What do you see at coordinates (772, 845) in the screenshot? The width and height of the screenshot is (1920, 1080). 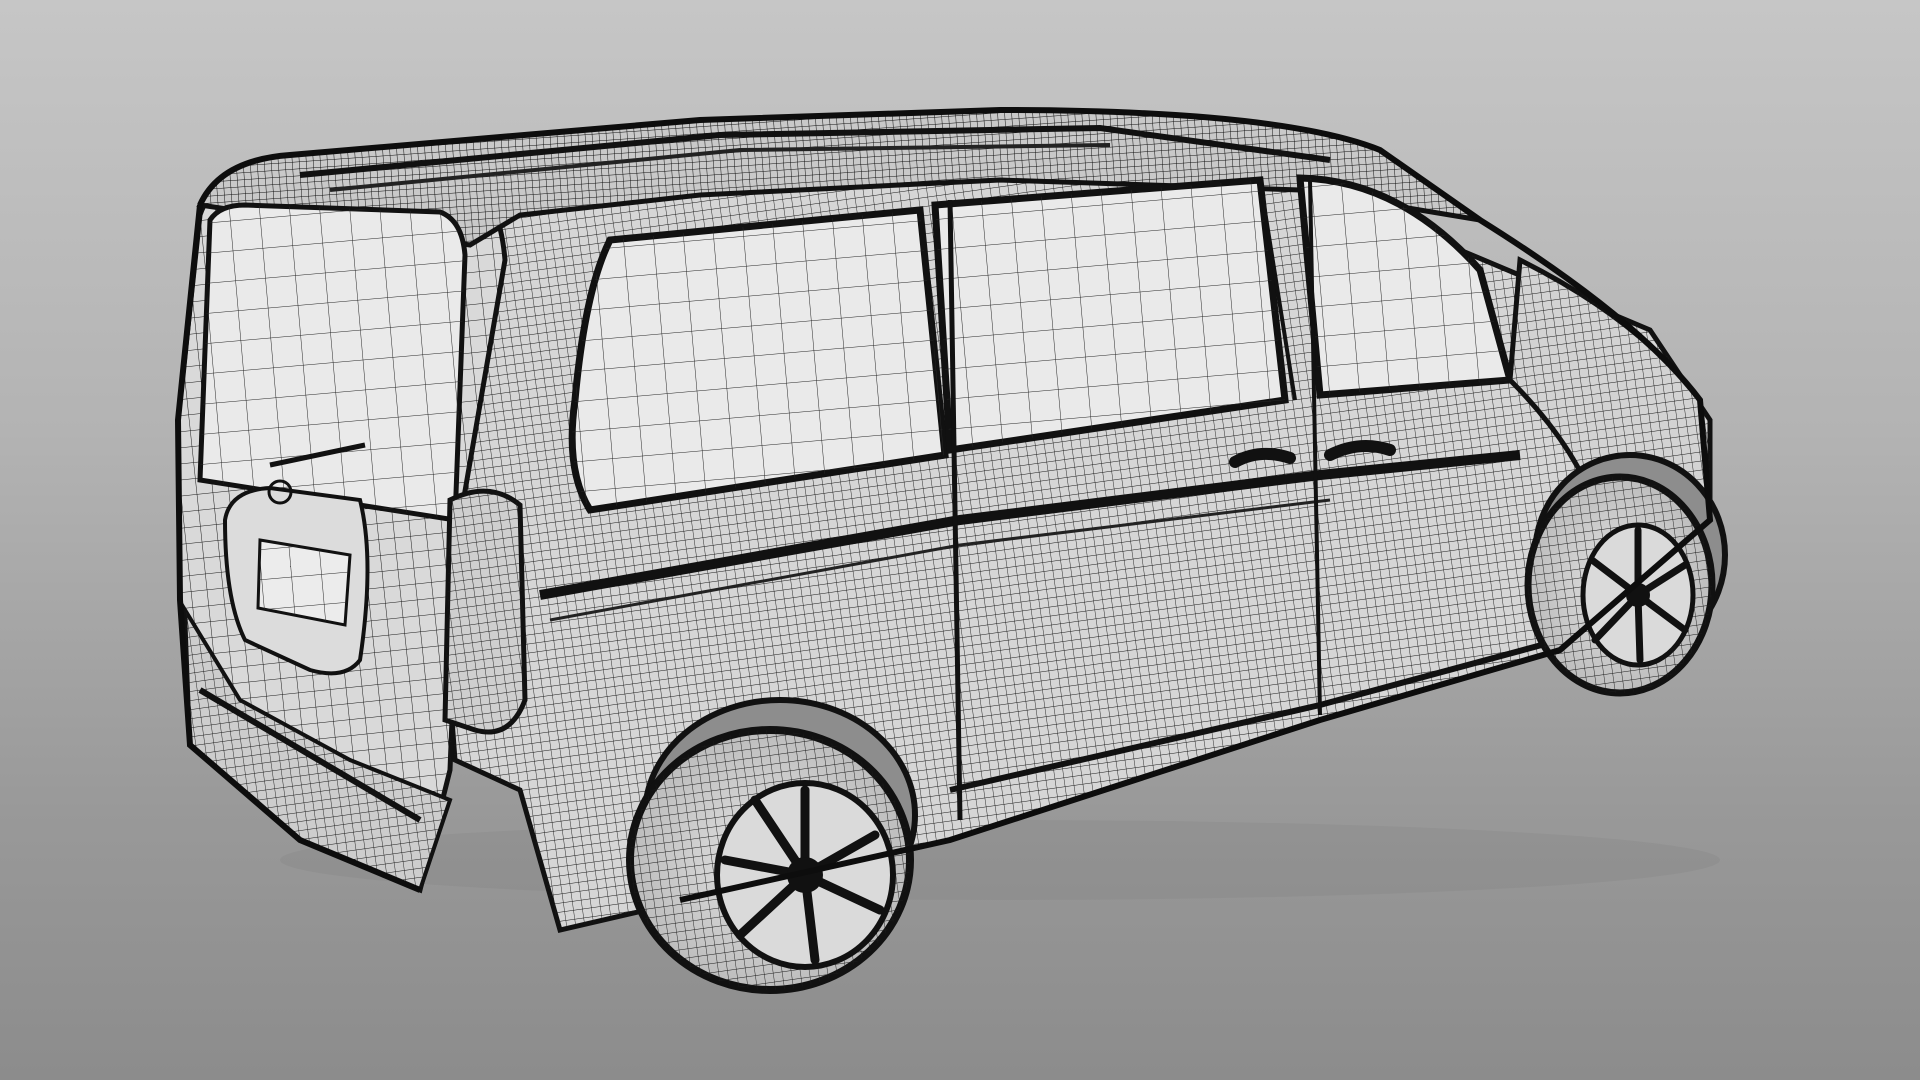 I see `rear-wheel` at bounding box center [772, 845].